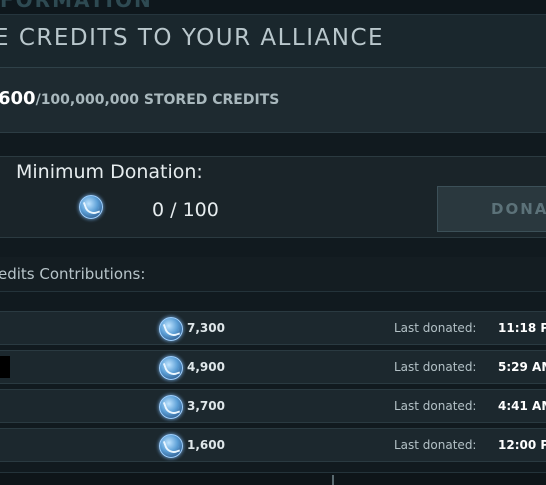  Describe the element at coordinates (209, 100) in the screenshot. I see `stored-credits-label: STORED CREDITS` at that location.